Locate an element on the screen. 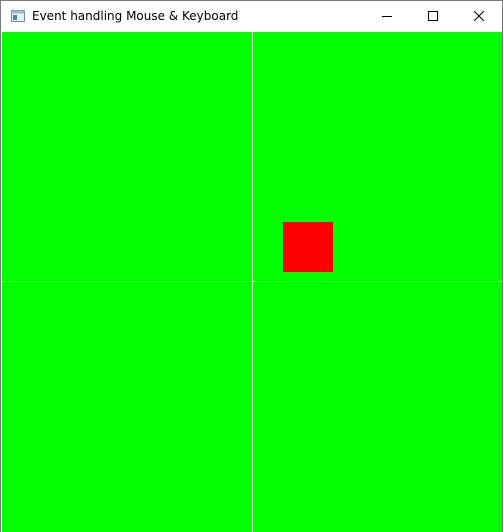  app-window-icon is located at coordinates (18, 16).